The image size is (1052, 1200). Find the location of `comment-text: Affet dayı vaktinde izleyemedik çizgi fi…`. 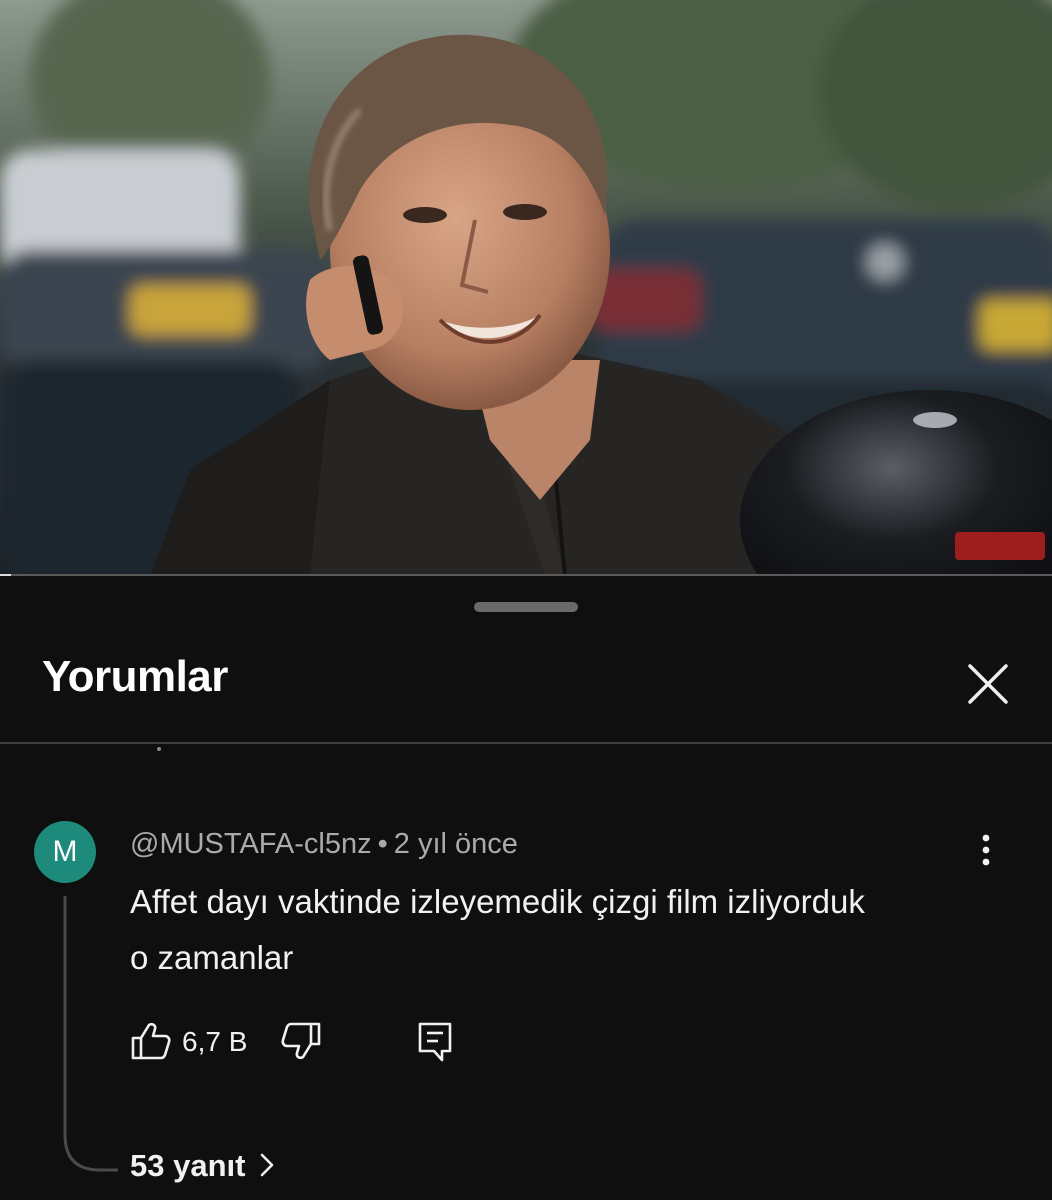

comment-text: Affet dayı vaktinde izleyemedik çizgi fi… is located at coordinates (497, 929).